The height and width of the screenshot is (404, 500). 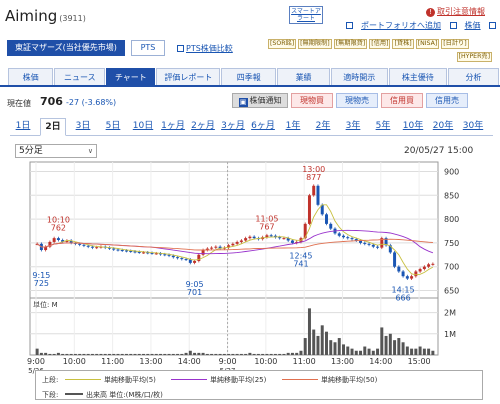 What do you see at coordinates (418, 76) in the screenshot?
I see `tab-item: 株主優待` at bounding box center [418, 76].